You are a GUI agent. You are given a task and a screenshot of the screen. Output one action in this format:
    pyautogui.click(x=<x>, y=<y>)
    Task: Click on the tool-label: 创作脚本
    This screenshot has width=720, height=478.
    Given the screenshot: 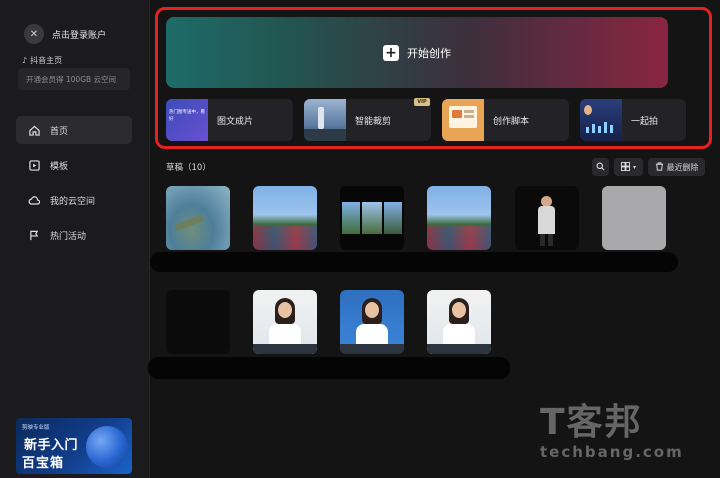 What is the action you would take?
    pyautogui.click(x=511, y=121)
    